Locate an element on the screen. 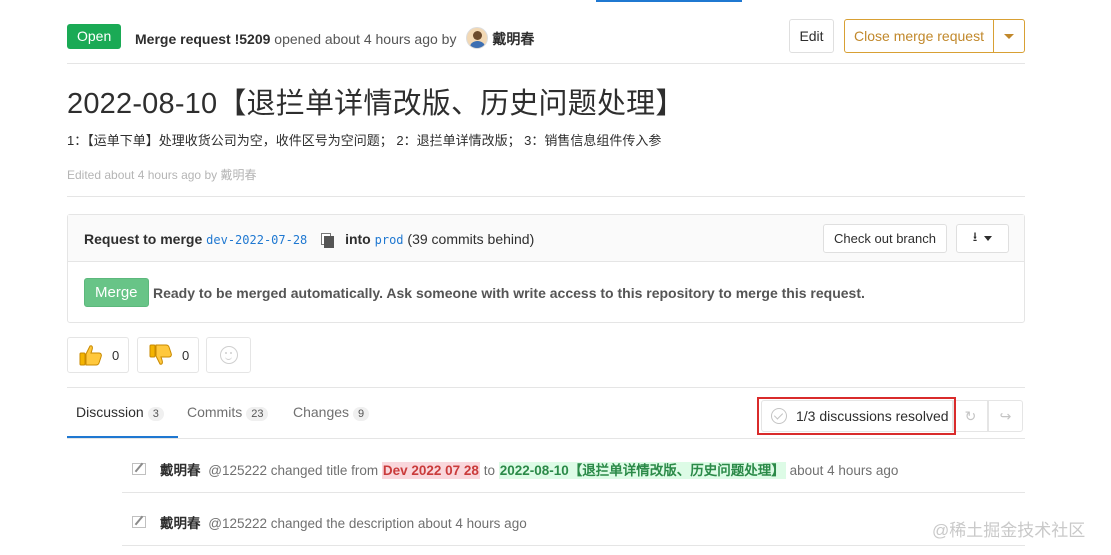  next-unresolved-discussion-button: ↻ is located at coordinates (970, 416).